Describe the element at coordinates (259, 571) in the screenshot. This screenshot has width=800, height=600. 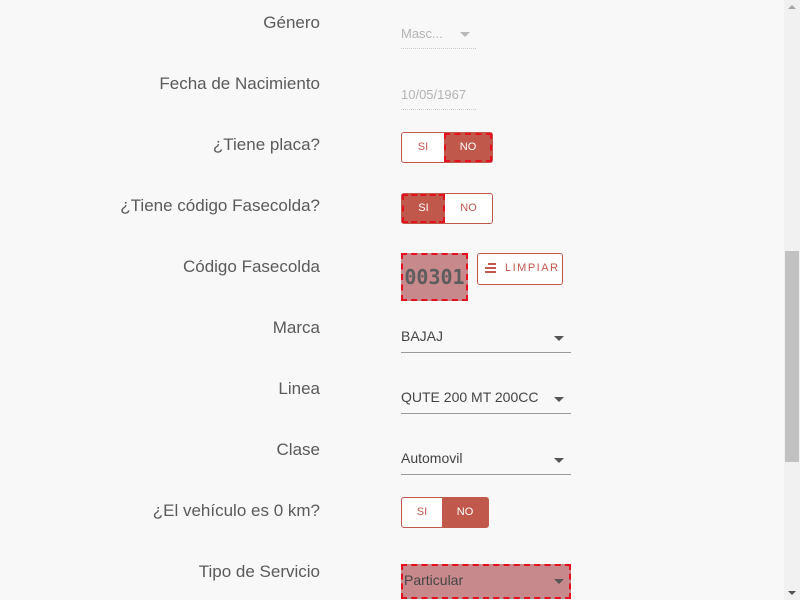
I see `tipo-servicio-label: Tipo de Servicio` at that location.